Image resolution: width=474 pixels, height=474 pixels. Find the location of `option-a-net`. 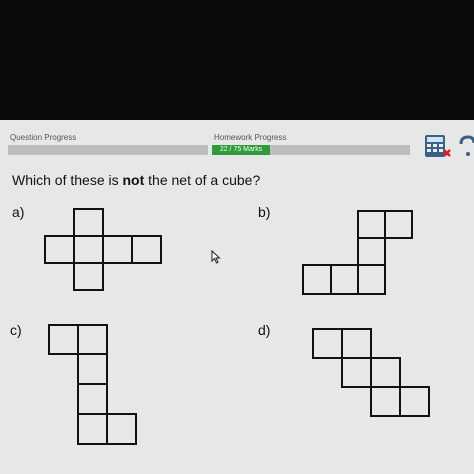

option-a-net is located at coordinates (104, 250).